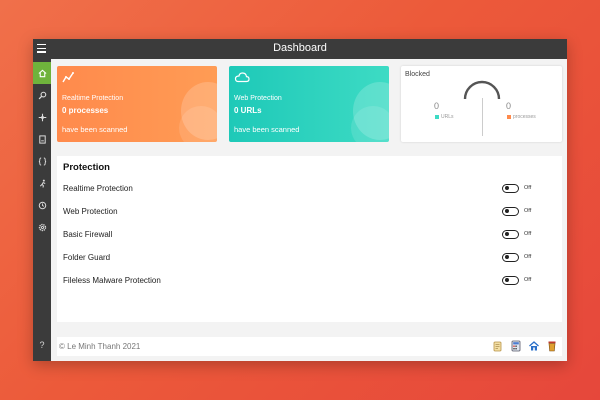 This screenshot has width=600, height=400. Describe the element at coordinates (482, 117) in the screenshot. I see `divider` at that location.